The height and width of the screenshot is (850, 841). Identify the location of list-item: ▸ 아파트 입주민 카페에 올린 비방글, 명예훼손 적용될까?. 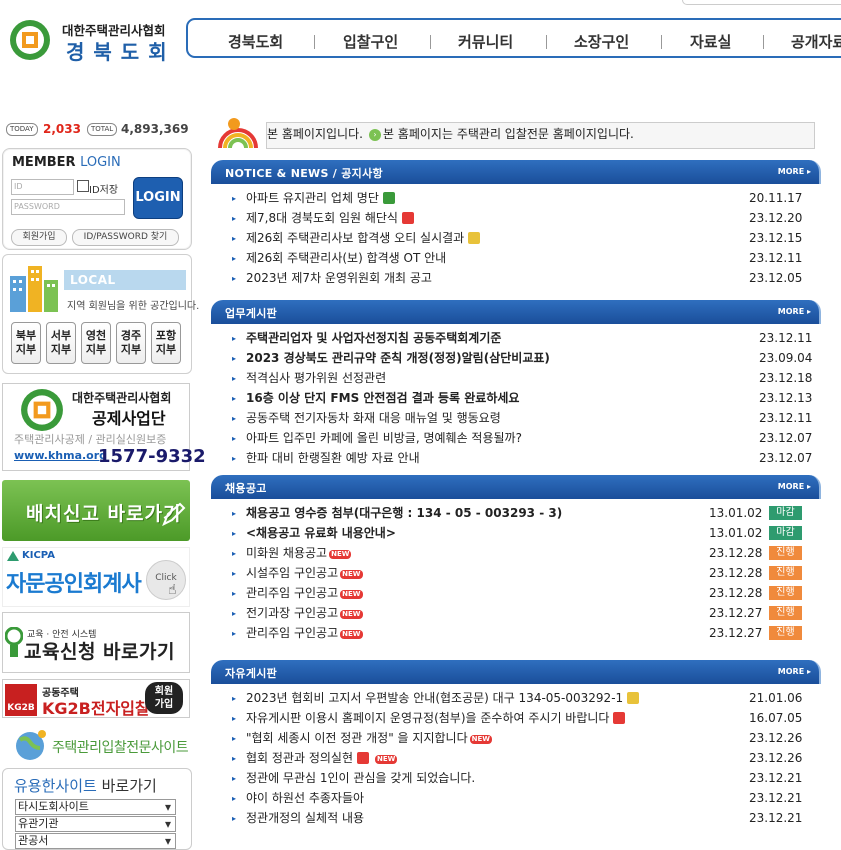
(377, 438).